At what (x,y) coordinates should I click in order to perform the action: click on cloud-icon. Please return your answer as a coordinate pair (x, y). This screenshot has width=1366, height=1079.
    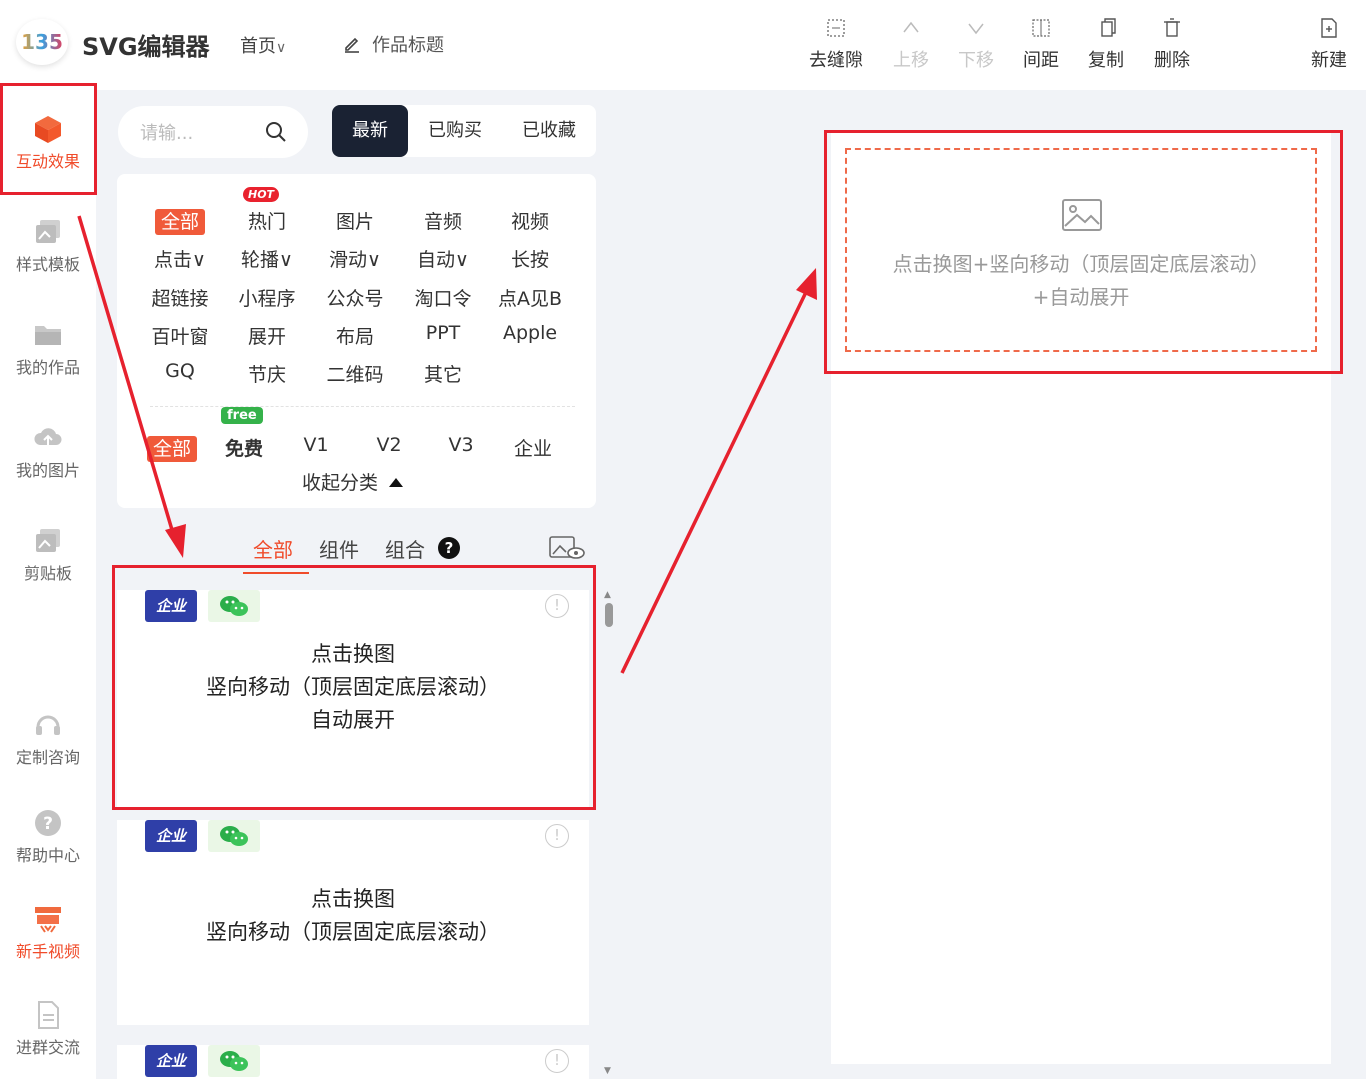
    Looking at the image, I should click on (48, 437).